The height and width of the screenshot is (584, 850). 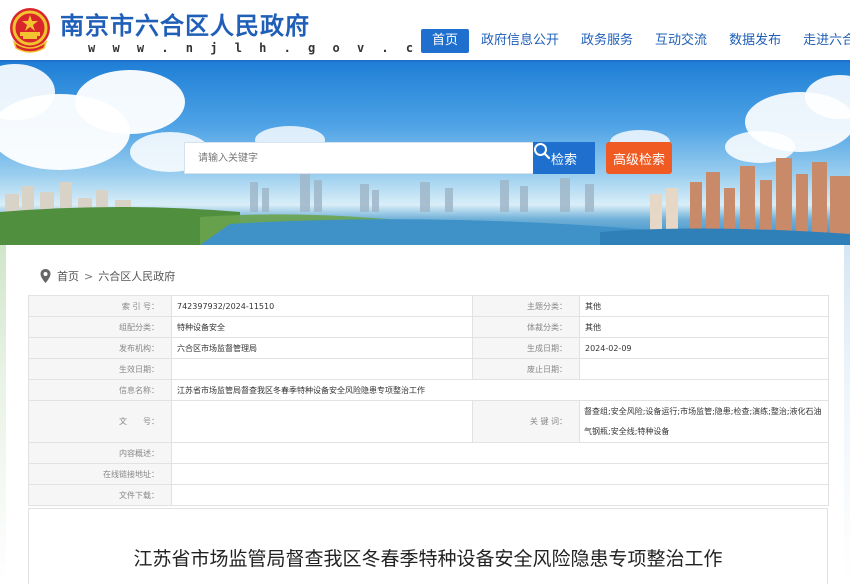 I want to click on national-emblem-icon, so click(x=30, y=30).